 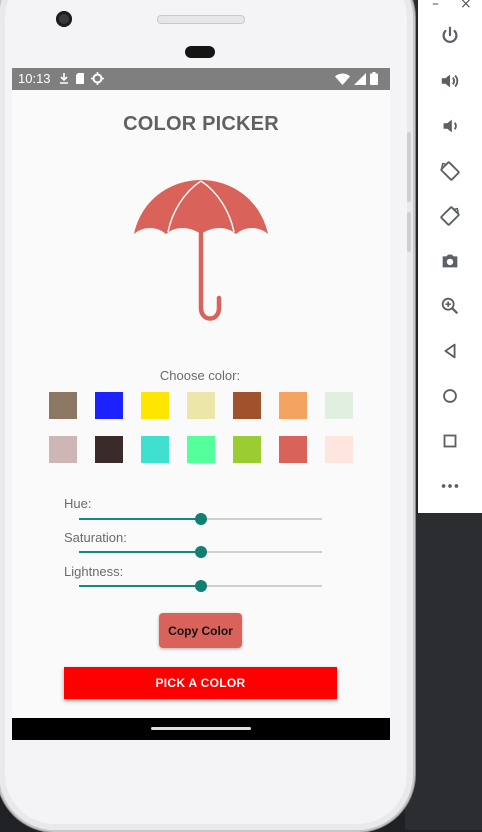 I want to click on zoom-icon, so click(x=450, y=306).